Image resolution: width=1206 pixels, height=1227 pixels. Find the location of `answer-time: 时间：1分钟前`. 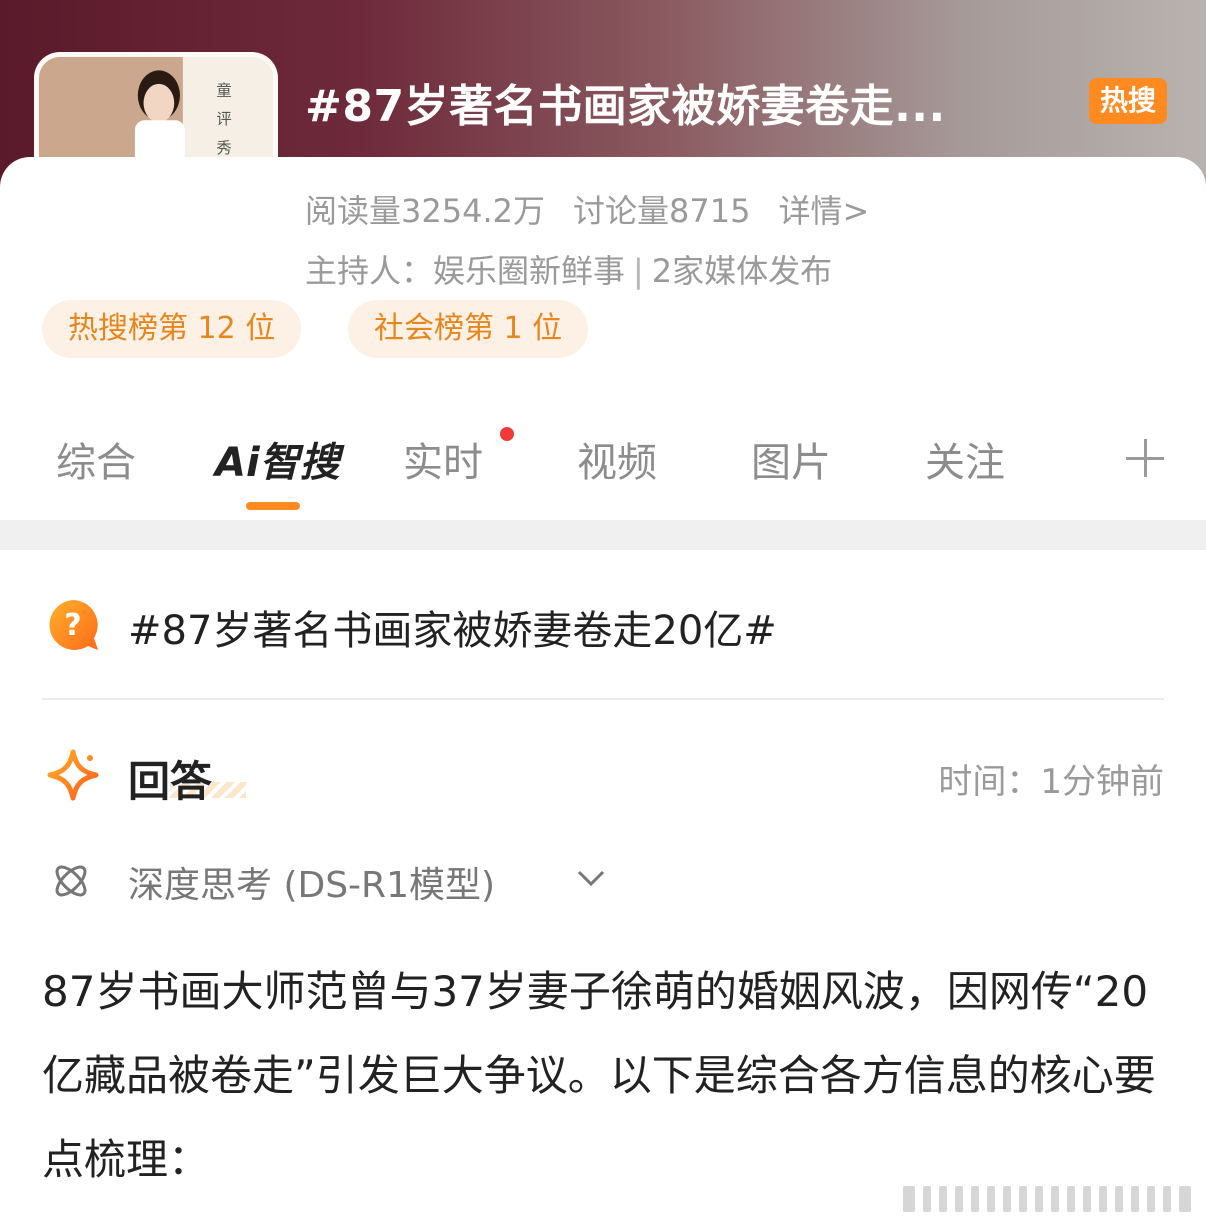

answer-time: 时间：1分钟前 is located at coordinates (1051, 782).